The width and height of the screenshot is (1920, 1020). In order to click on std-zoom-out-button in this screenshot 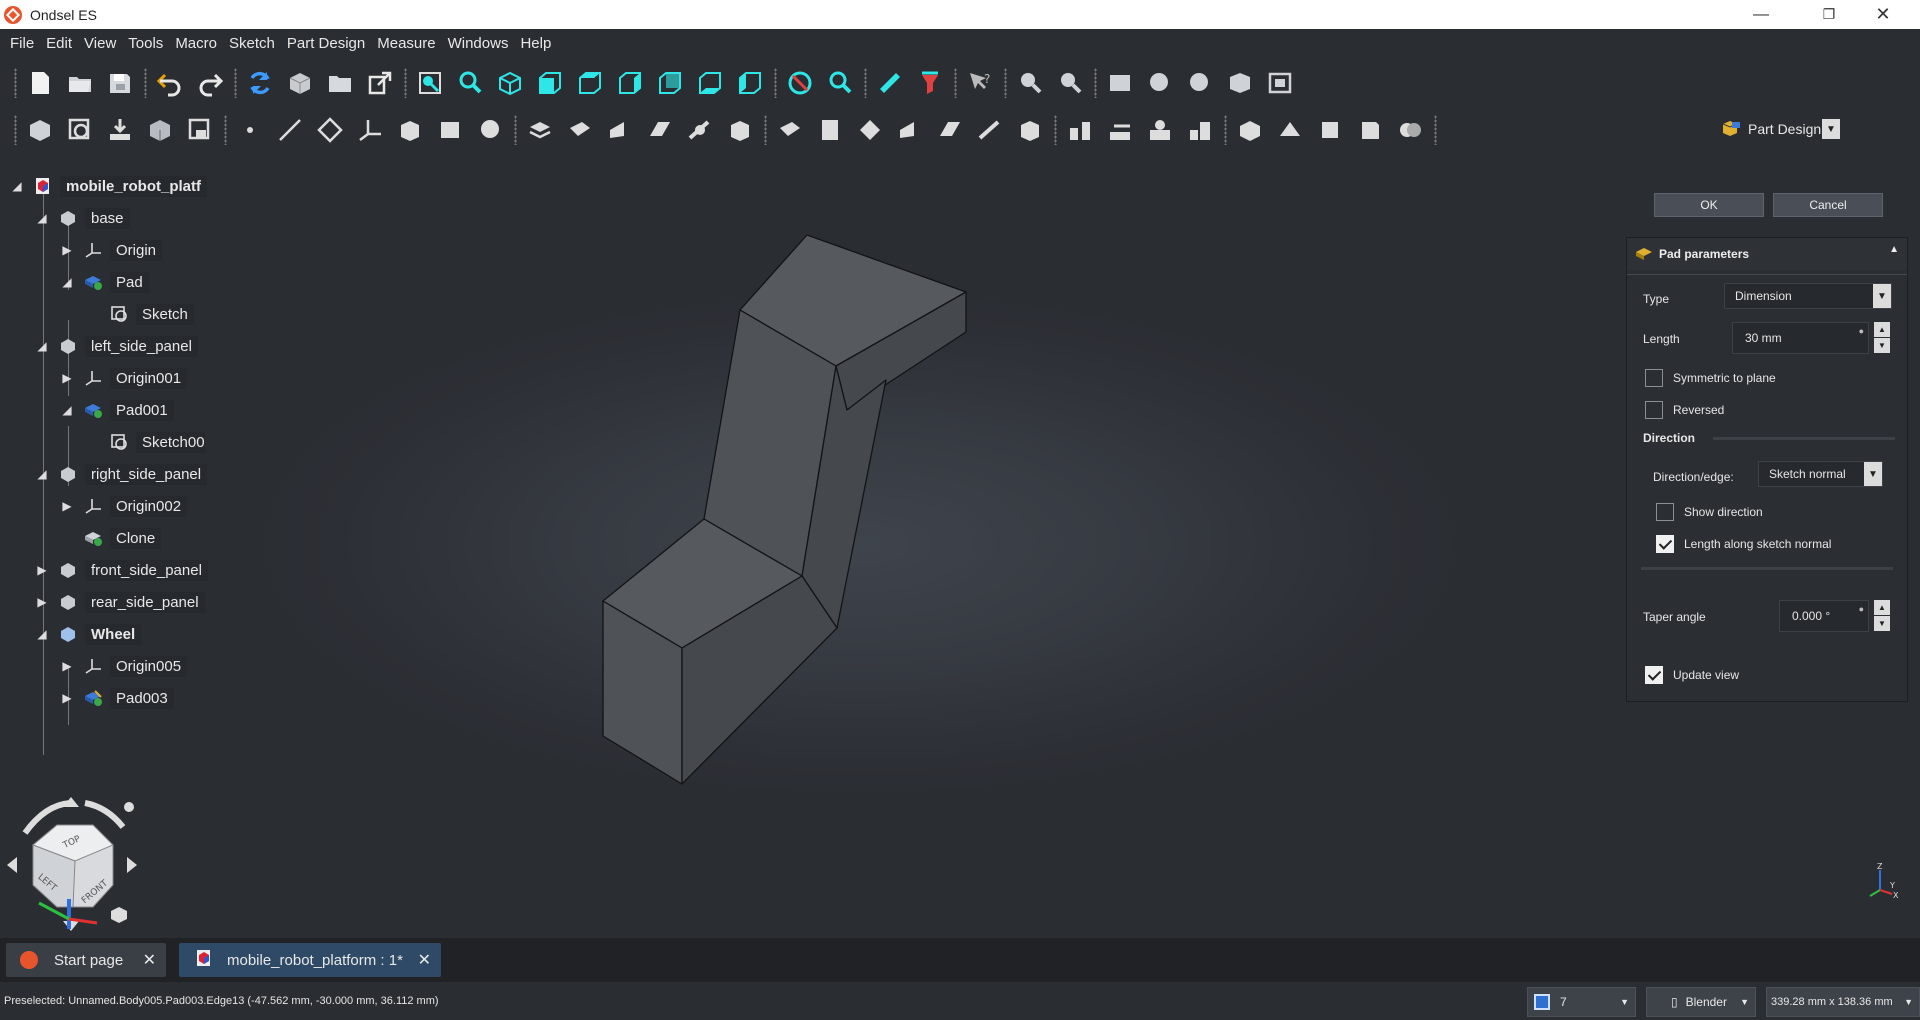, I will do `click(1070, 83)`.